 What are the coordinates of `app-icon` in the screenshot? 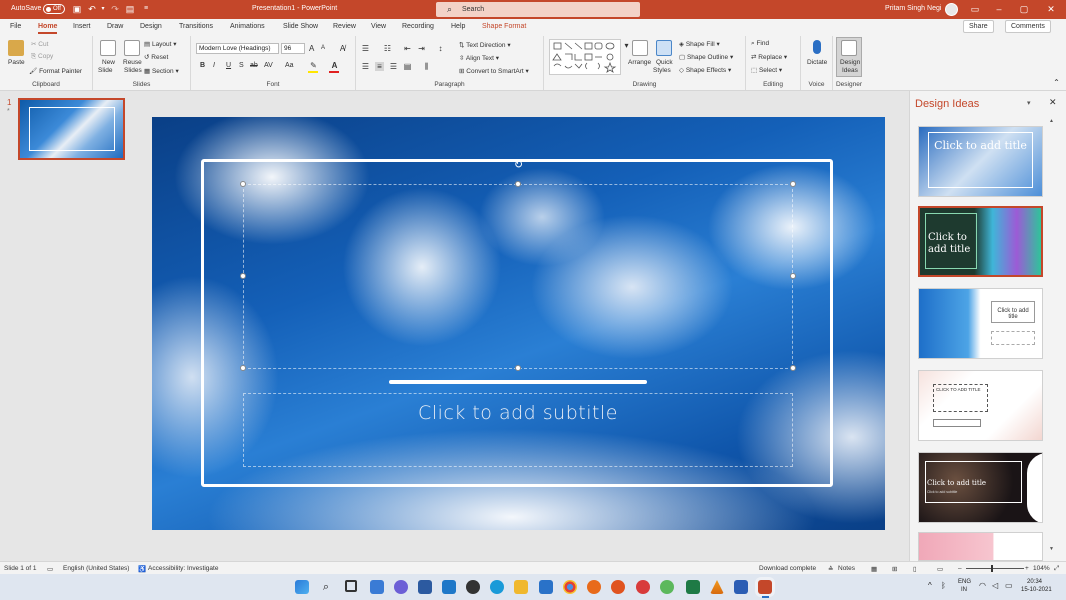 It's located at (643, 587).